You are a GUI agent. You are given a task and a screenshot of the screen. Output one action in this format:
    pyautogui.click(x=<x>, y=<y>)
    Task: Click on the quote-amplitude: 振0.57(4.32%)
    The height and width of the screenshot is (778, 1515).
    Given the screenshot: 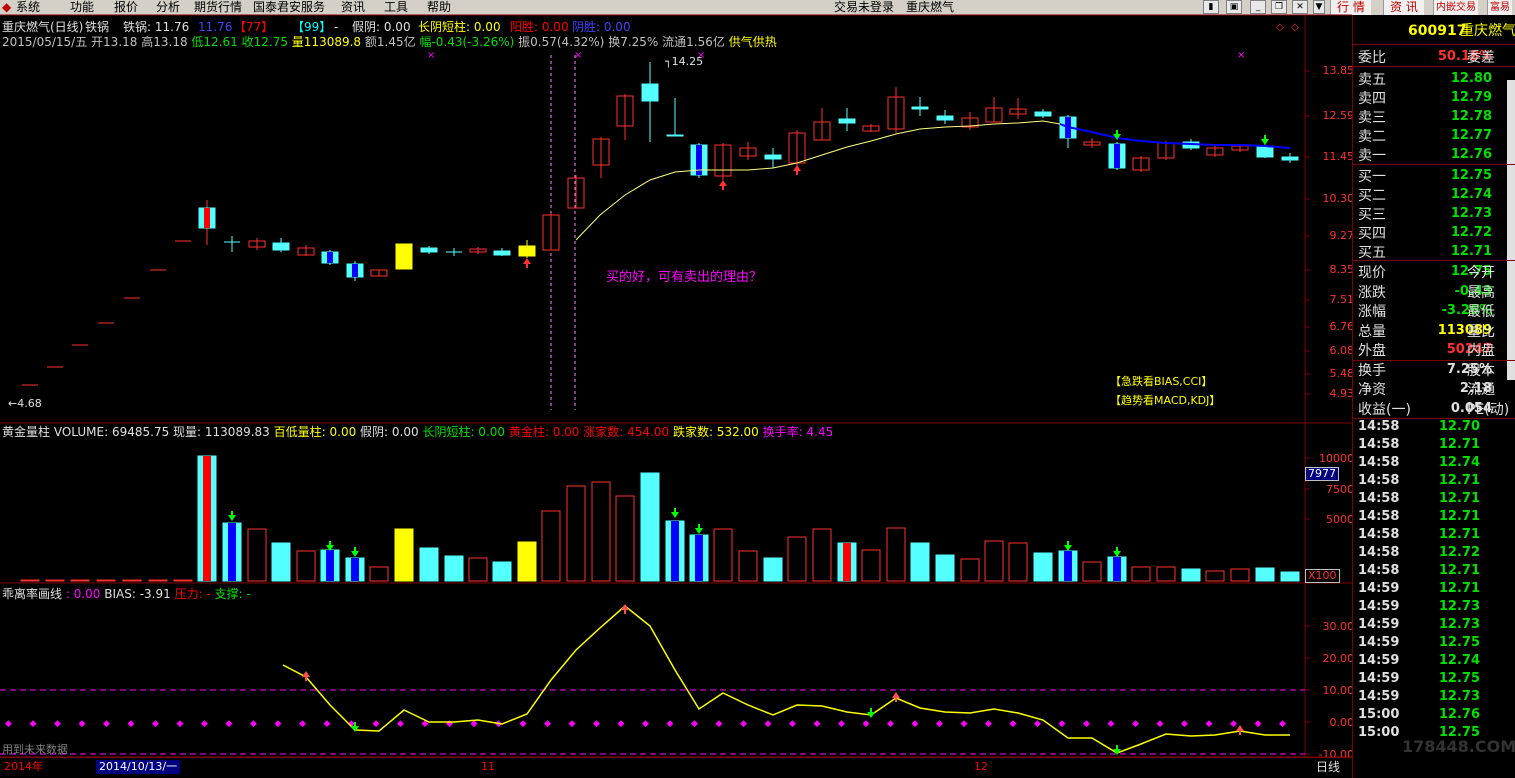 What is the action you would take?
    pyautogui.click(x=561, y=42)
    